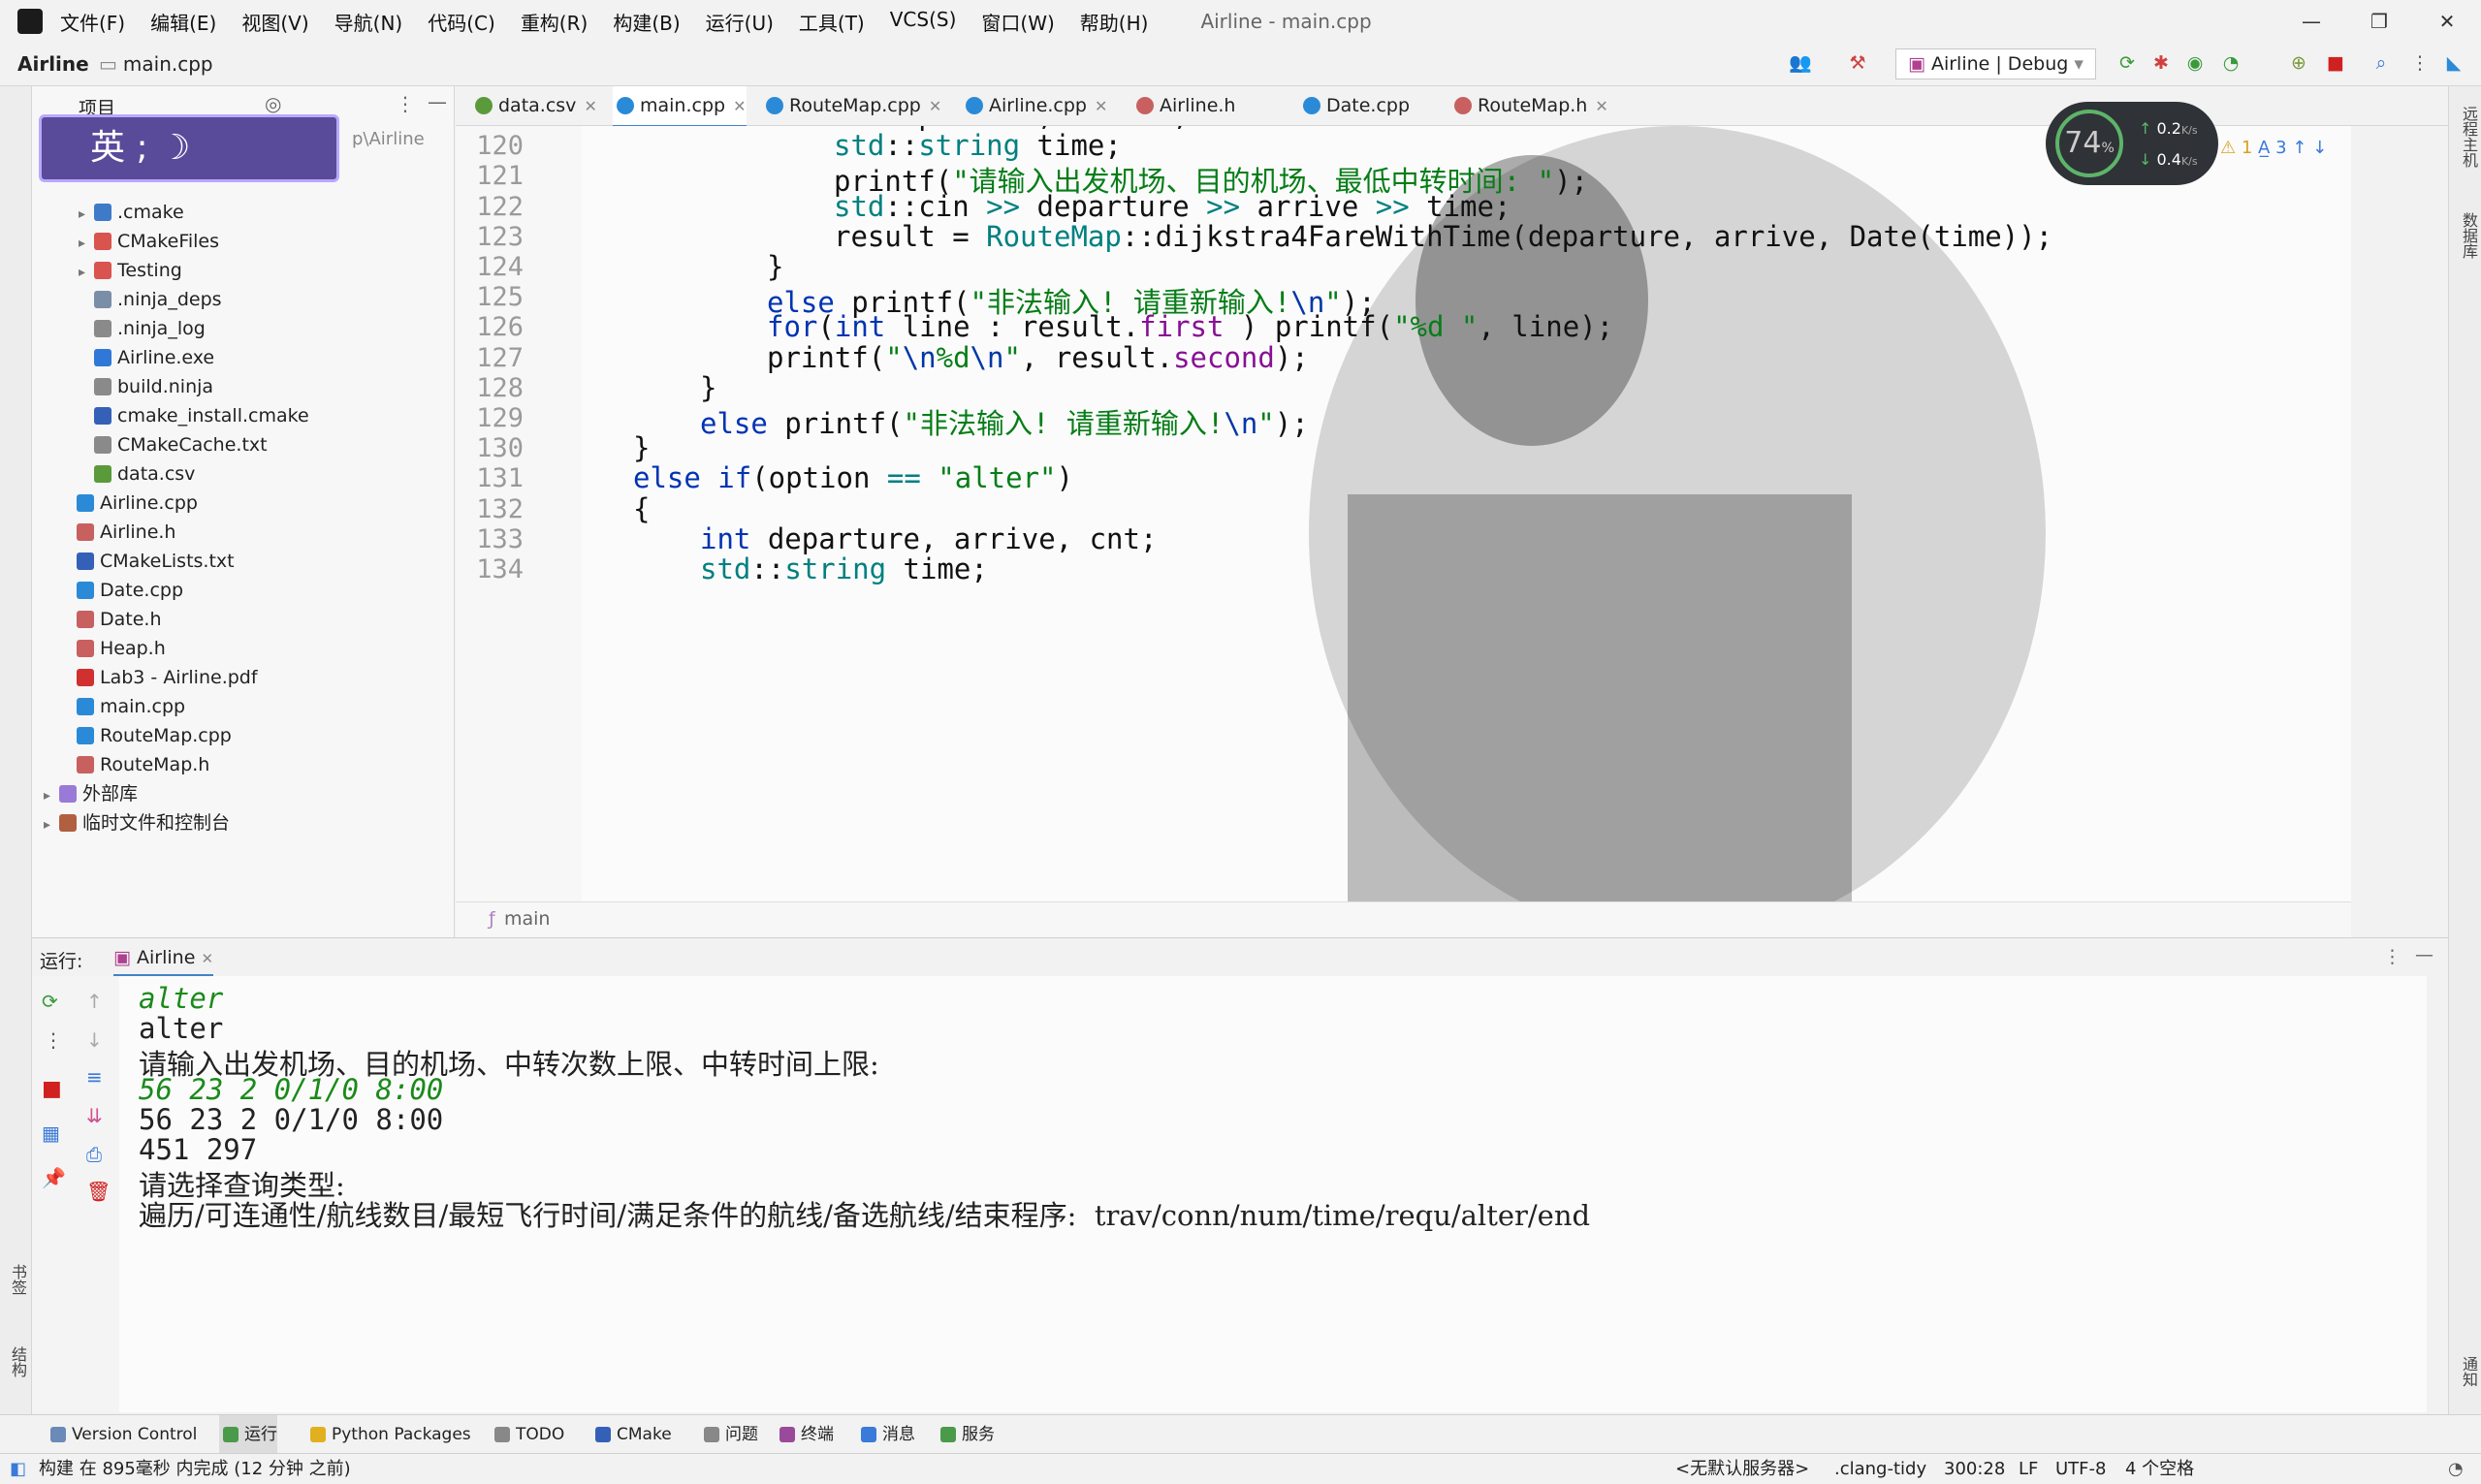 Image resolution: width=2481 pixels, height=1484 pixels. Describe the element at coordinates (368, 22) in the screenshot. I see `menu-item: 导航(N)` at that location.